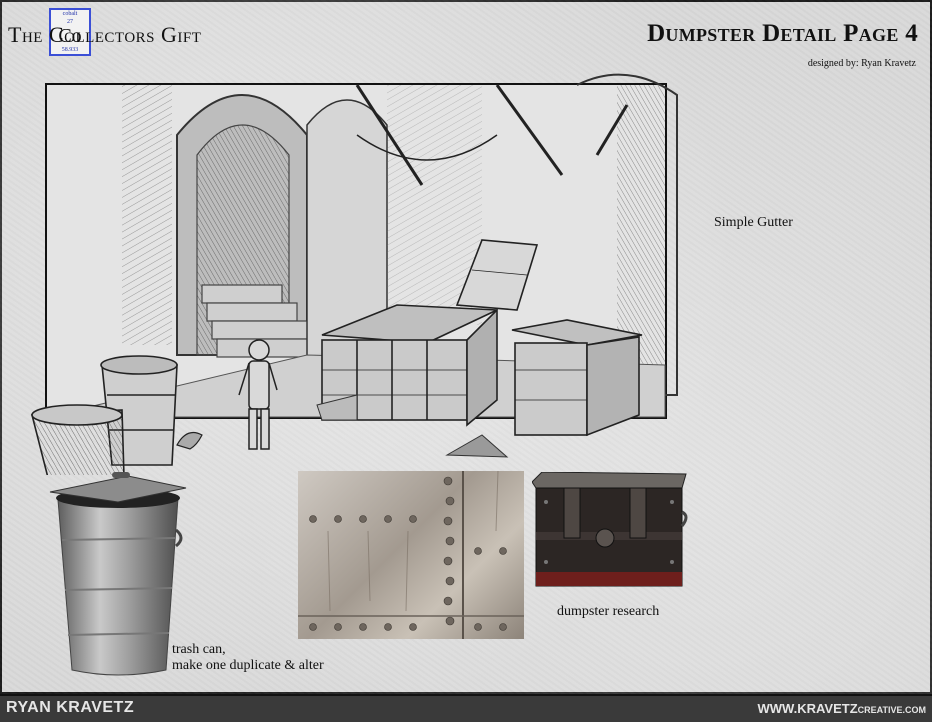  I want to click on footer-website-suffix: CREATIVE.COM, so click(891, 710).